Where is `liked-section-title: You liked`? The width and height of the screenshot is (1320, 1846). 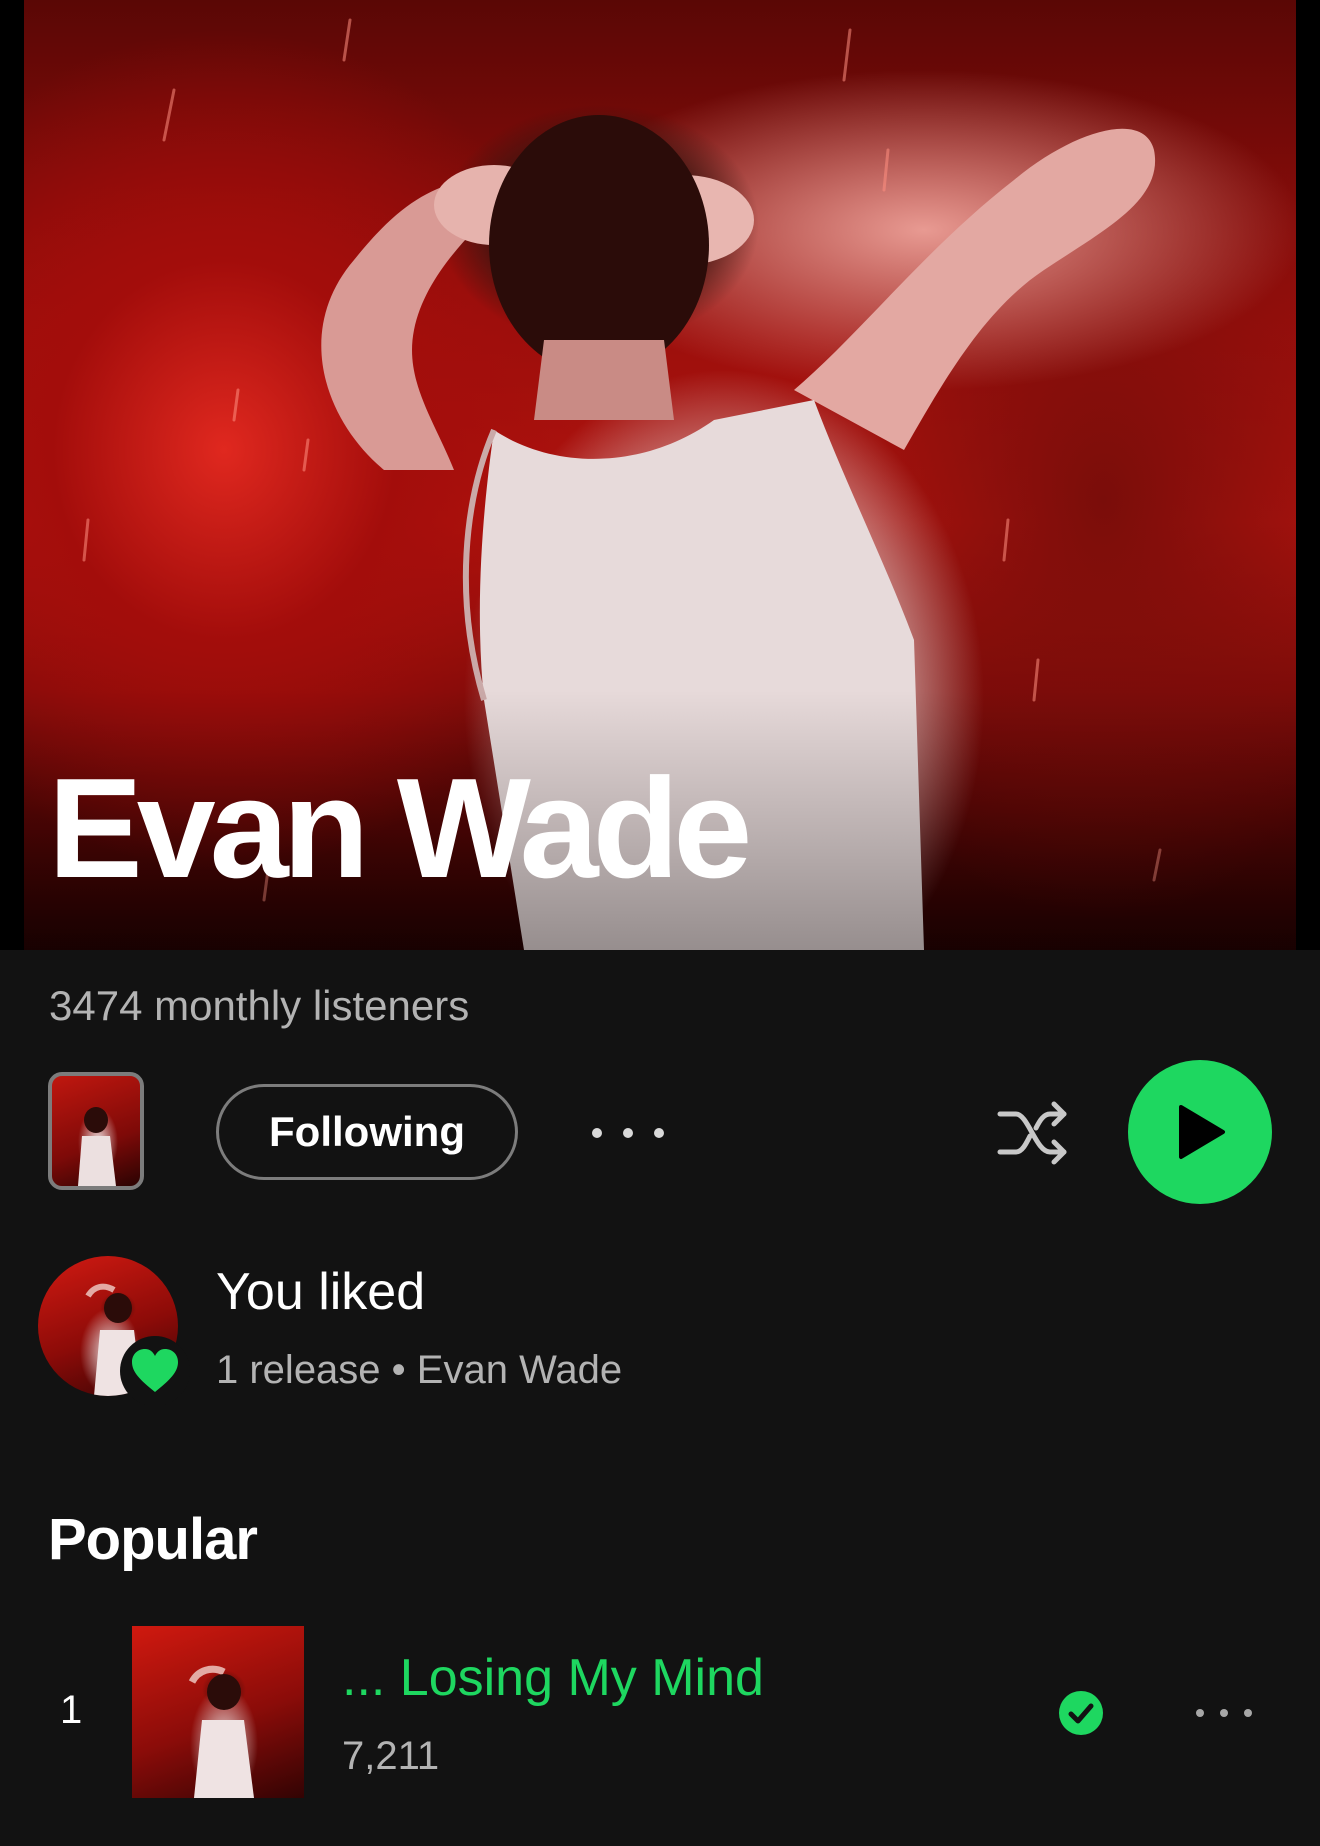
liked-section-title: You liked is located at coordinates (320, 1292).